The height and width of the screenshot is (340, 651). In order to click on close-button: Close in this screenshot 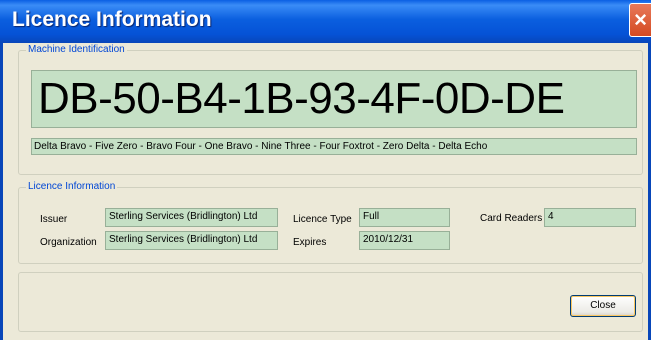, I will do `click(603, 306)`.